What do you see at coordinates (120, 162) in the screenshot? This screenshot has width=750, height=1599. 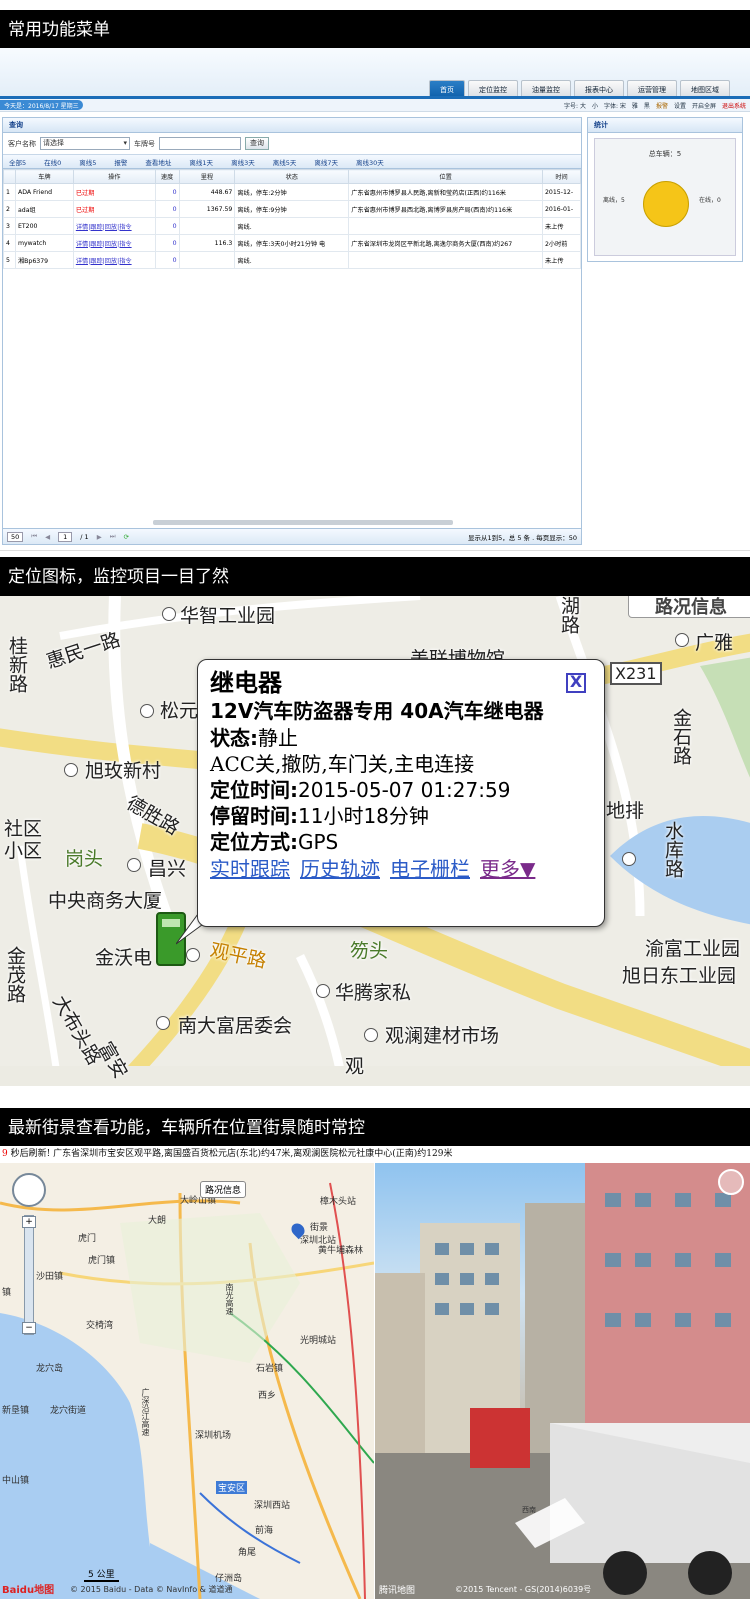 I see `filter-alarm: 报警` at bounding box center [120, 162].